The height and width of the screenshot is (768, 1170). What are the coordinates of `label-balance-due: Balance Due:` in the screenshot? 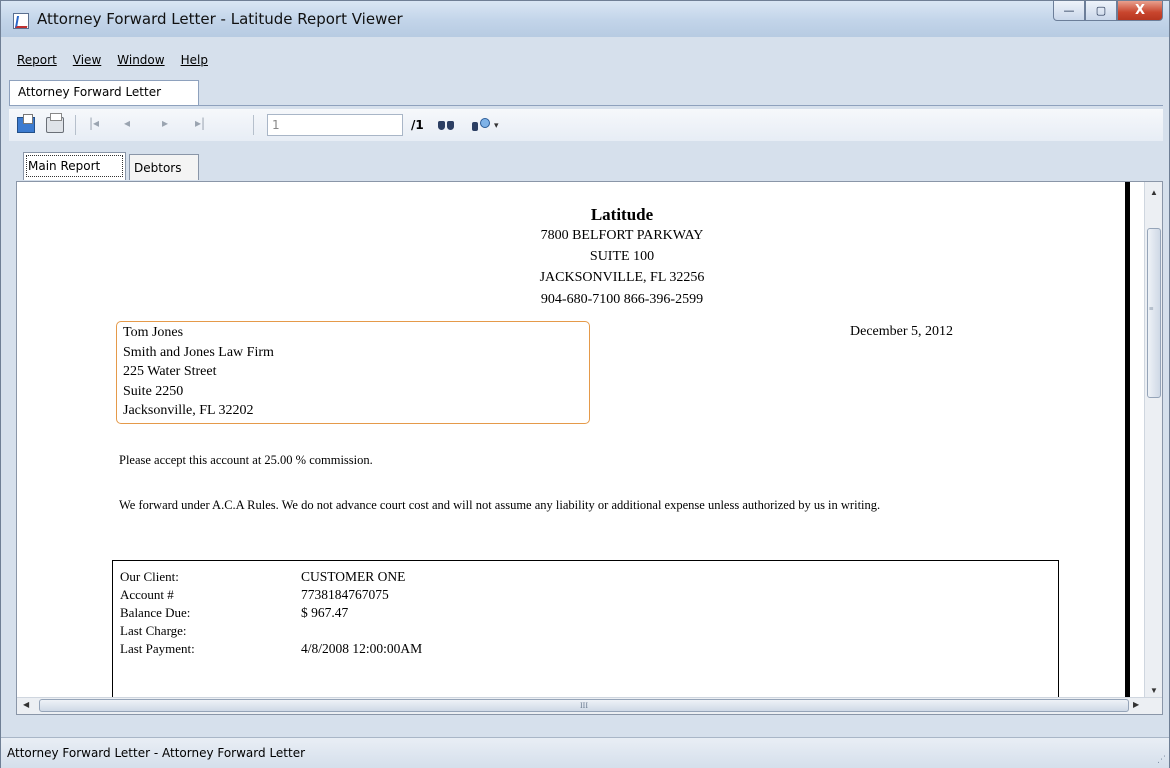 It's located at (155, 612).